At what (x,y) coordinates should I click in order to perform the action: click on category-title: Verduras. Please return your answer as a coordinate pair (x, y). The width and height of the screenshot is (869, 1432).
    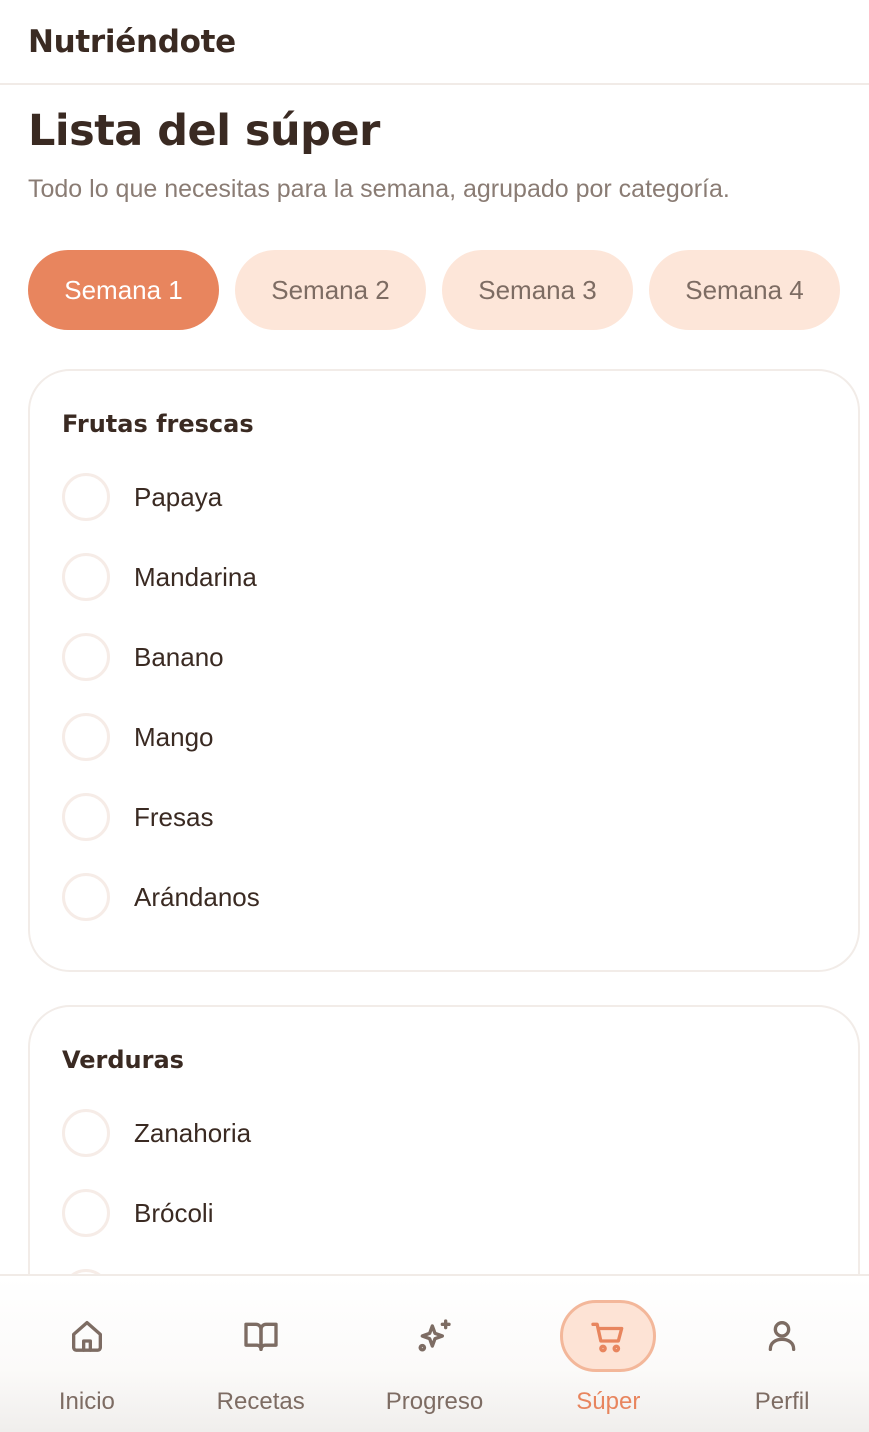
    Looking at the image, I should click on (123, 1060).